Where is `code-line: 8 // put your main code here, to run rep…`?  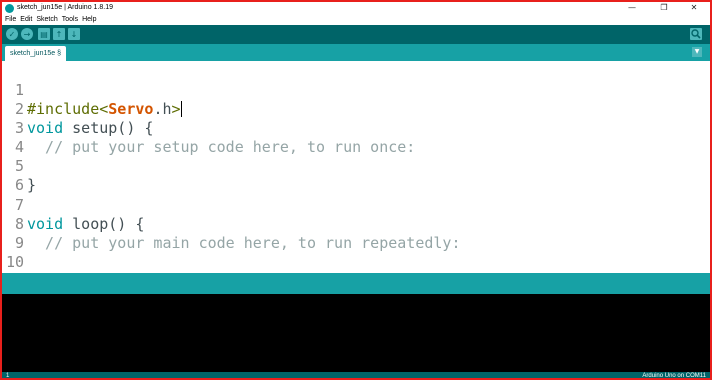
code-line: 8 // put your main code here, to run rep… is located at coordinates (356, 224).